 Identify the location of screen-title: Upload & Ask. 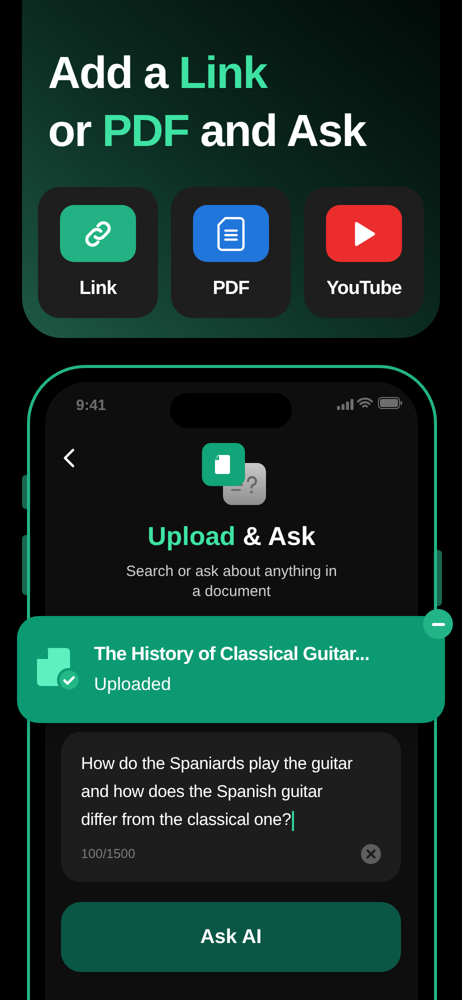
(231, 536).